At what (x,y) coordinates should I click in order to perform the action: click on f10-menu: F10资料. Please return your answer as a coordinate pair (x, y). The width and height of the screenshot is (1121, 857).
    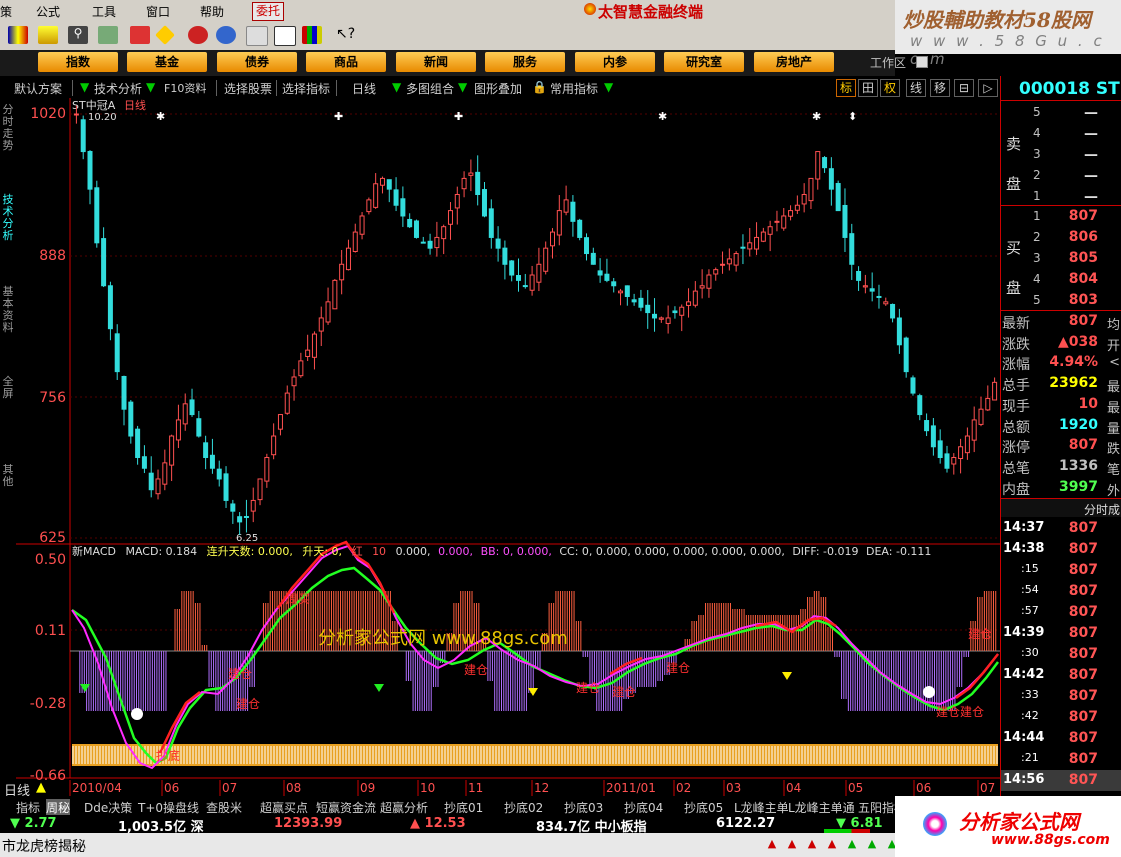
    Looking at the image, I should click on (185, 88).